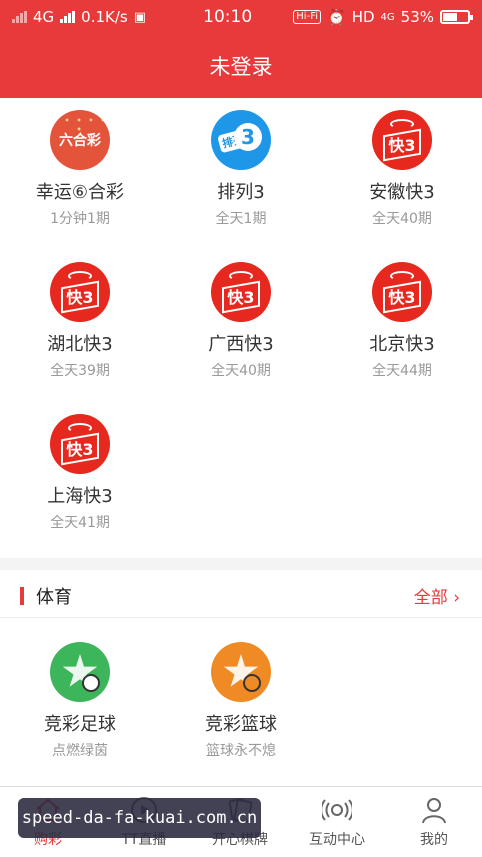 The width and height of the screenshot is (482, 857). I want to click on basketball-logo-icon, so click(241, 672).